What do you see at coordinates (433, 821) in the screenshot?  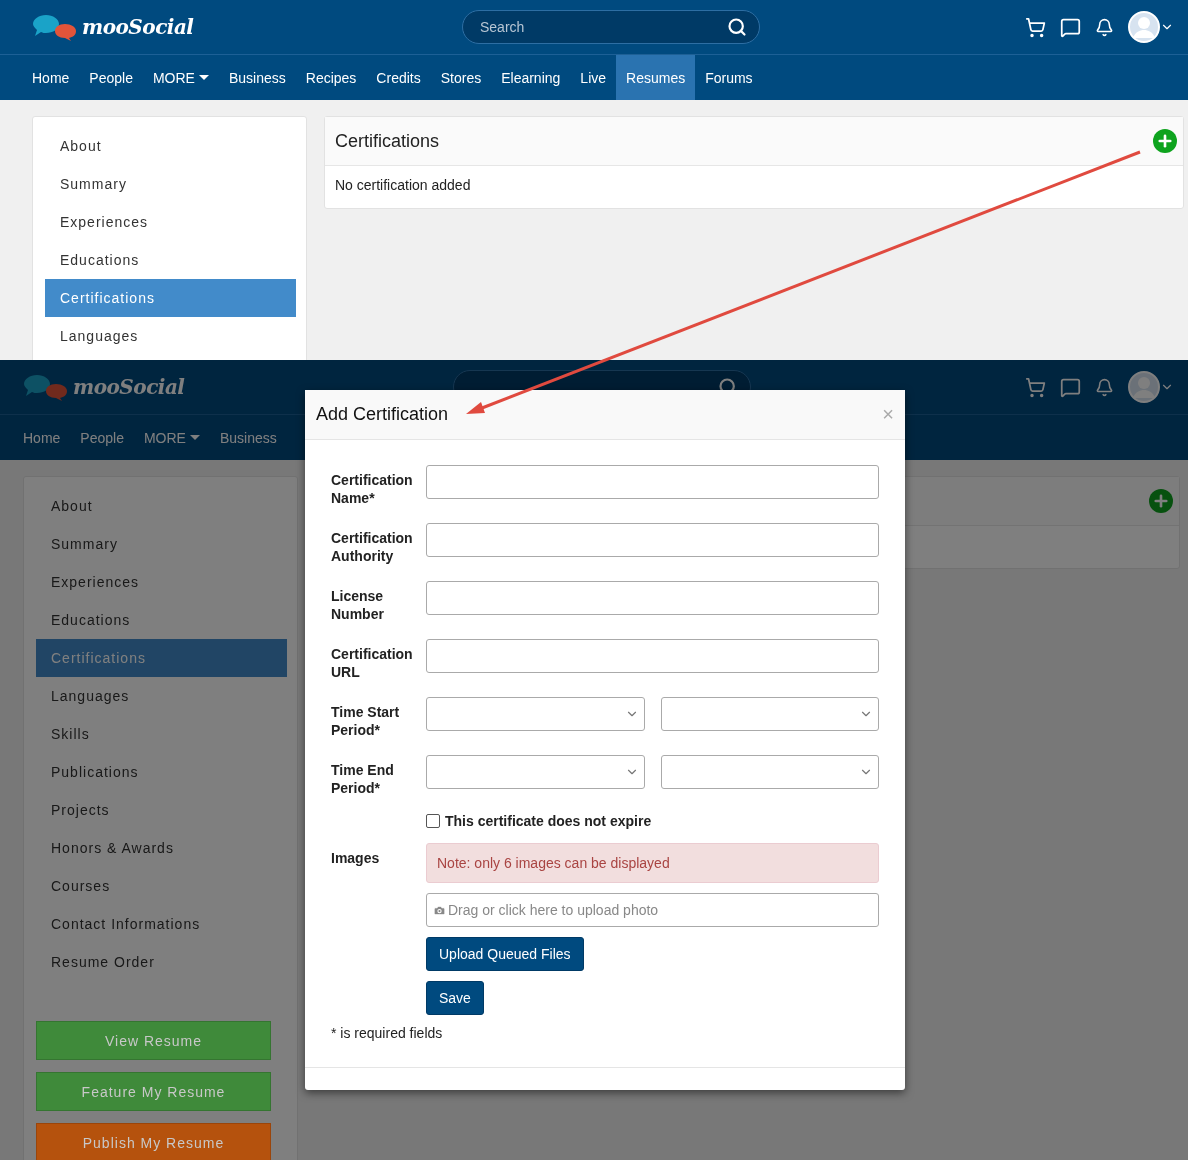 I see `checkbox` at bounding box center [433, 821].